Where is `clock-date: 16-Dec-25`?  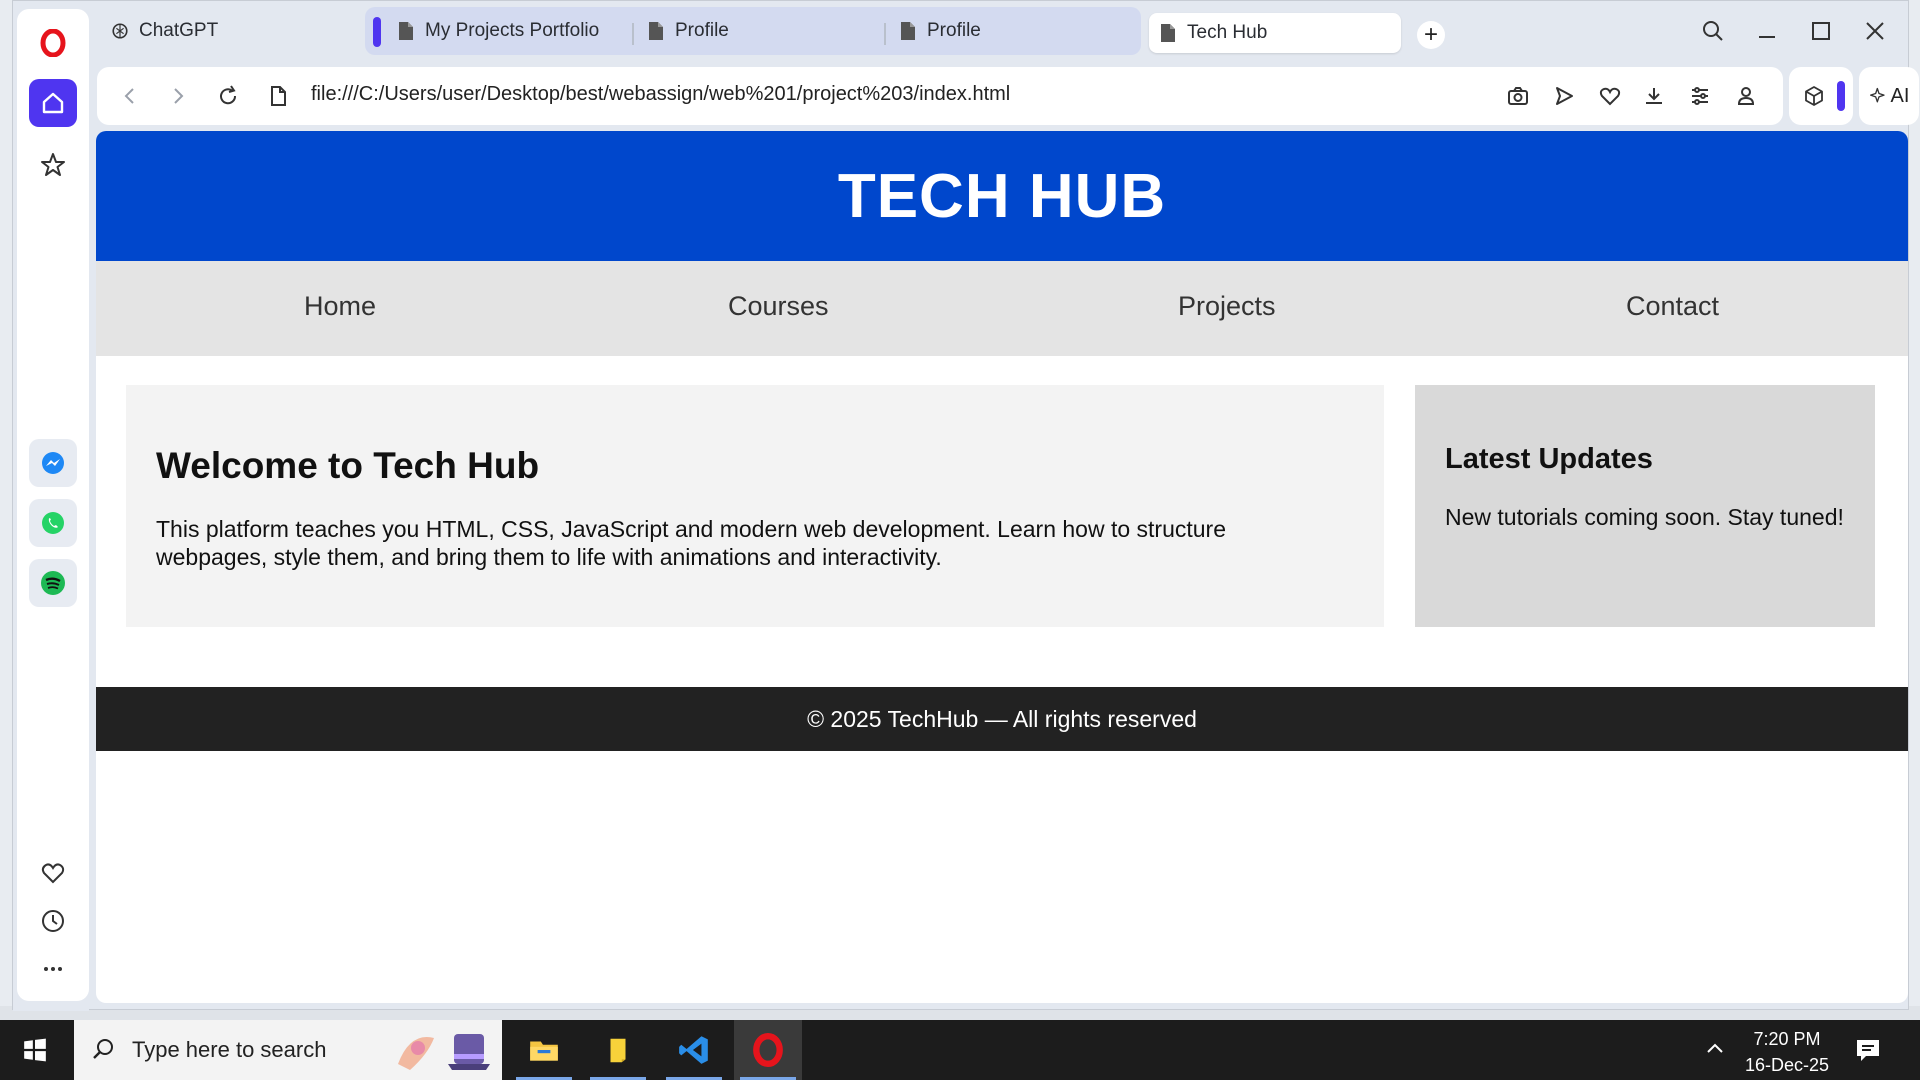
clock-date: 16-Dec-25 is located at coordinates (1787, 1065).